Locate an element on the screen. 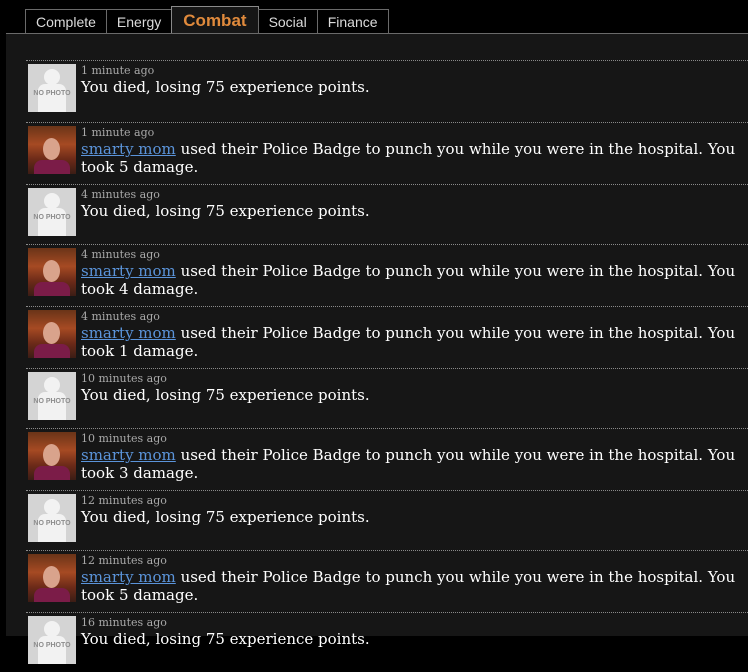 This screenshot has width=748, height=672. tab-combat: Combat is located at coordinates (215, 19).